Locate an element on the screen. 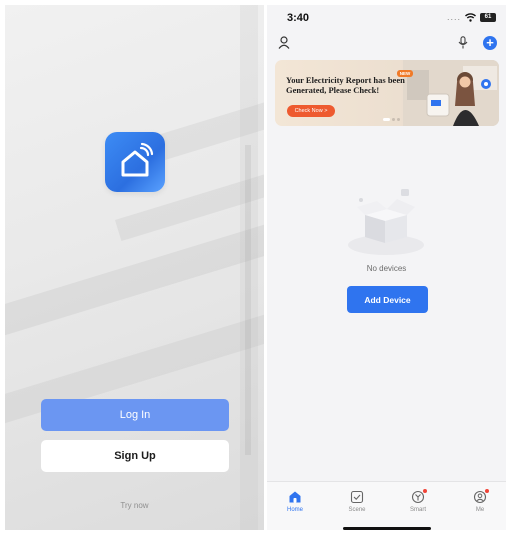  tab-label-home: Home is located at coordinates (294, 510).